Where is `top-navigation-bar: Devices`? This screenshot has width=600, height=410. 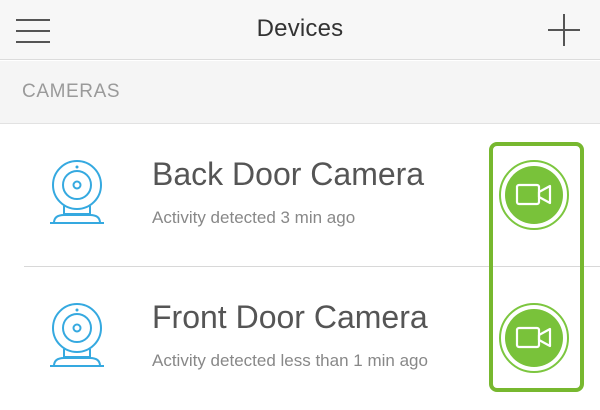 top-navigation-bar: Devices is located at coordinates (300, 30).